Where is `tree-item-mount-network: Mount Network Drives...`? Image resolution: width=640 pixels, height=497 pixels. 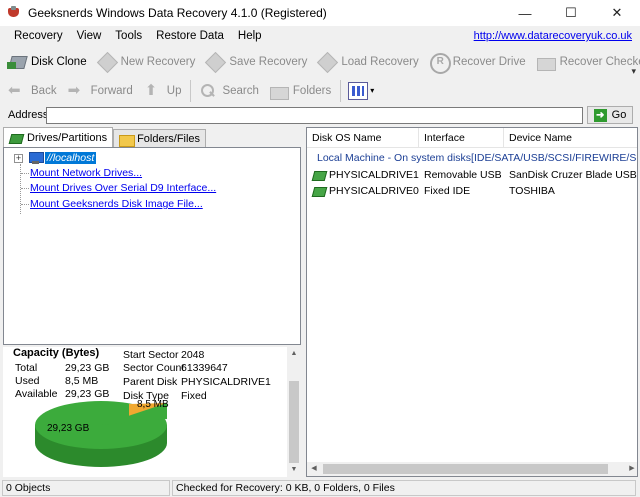 tree-item-mount-network: Mount Network Drives... is located at coordinates (86, 173).